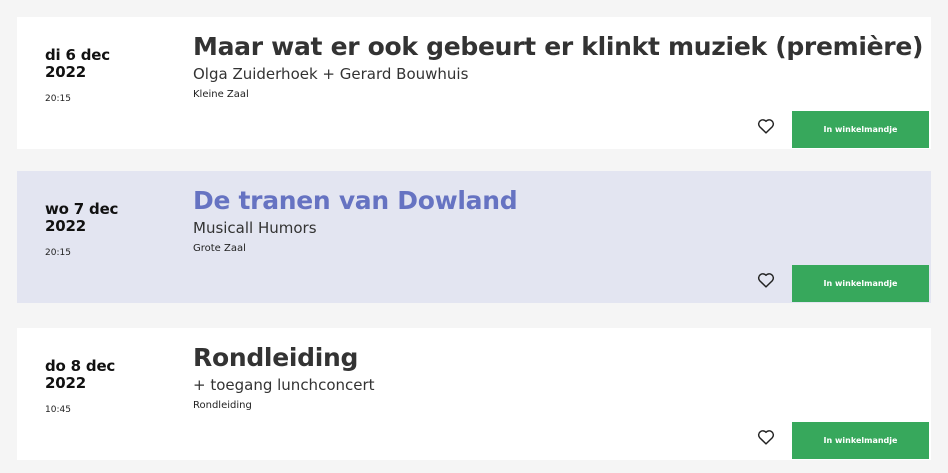 The width and height of the screenshot is (948, 473). What do you see at coordinates (77, 55) in the screenshot?
I see `event-date-day: di 6 dec` at bounding box center [77, 55].